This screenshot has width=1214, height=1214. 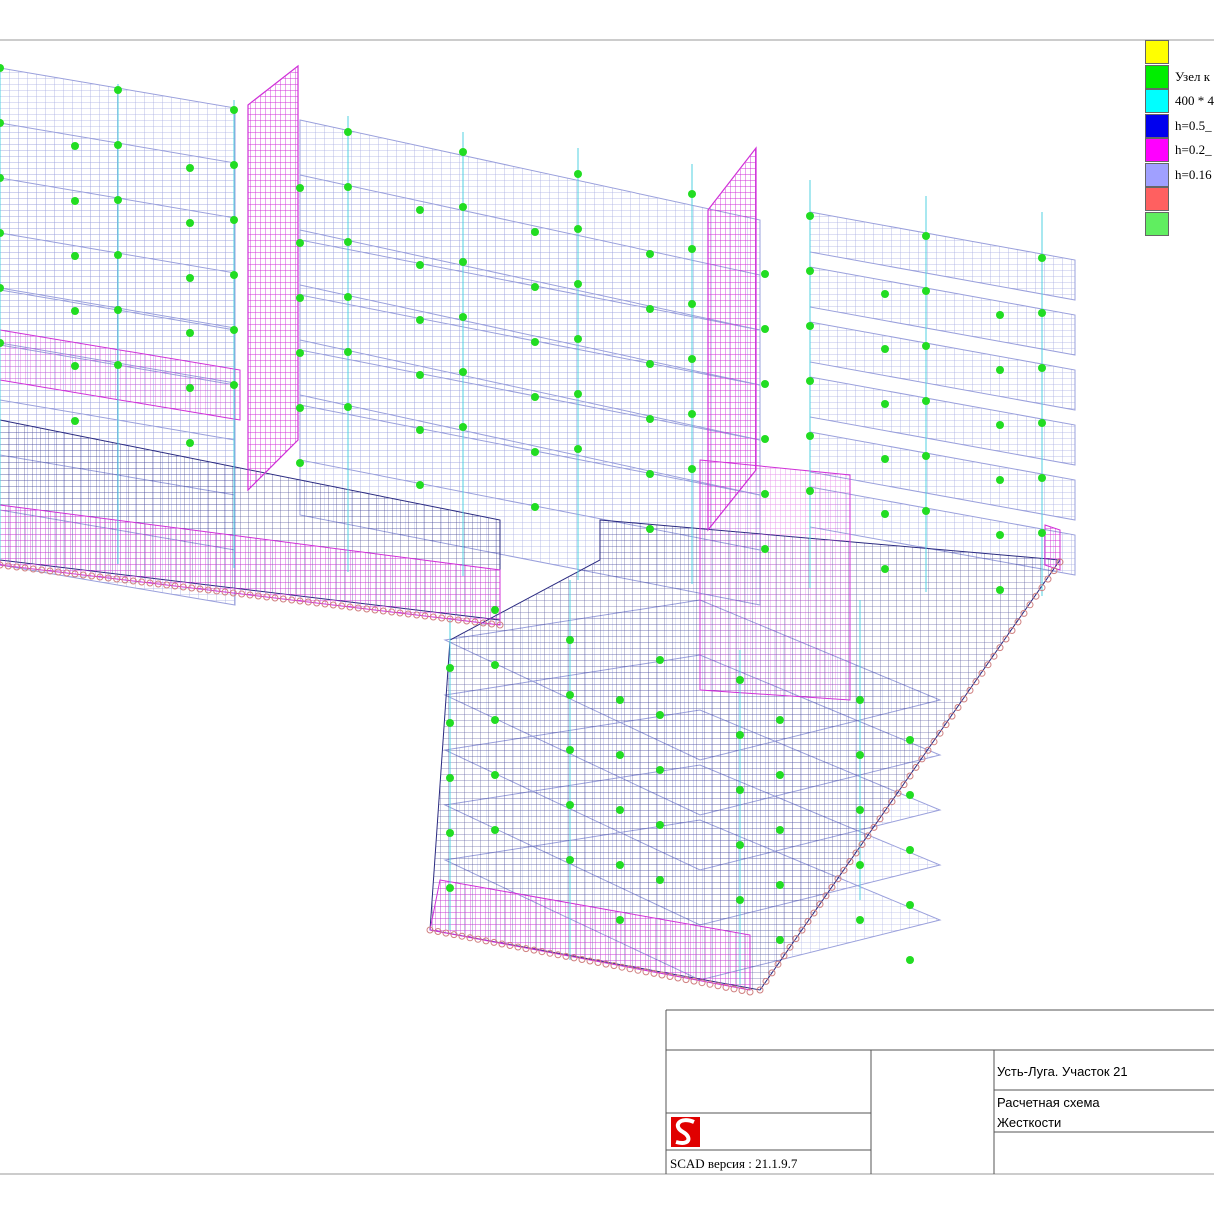 What do you see at coordinates (1193, 149) in the screenshot?
I see `legend-label: h=0.2_` at bounding box center [1193, 149].